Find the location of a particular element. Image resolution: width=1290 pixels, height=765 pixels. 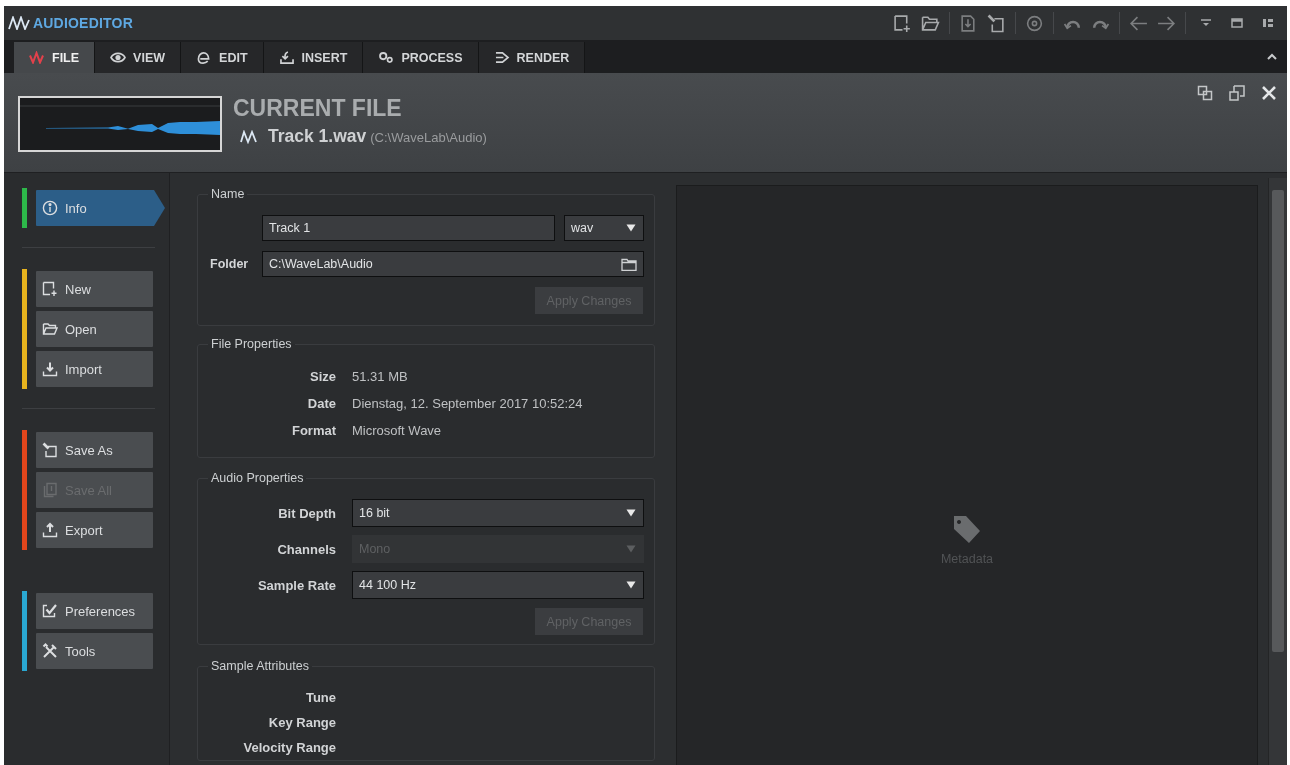

file-path-text: (C:\WaveLab\Audio) is located at coordinates (428, 137).